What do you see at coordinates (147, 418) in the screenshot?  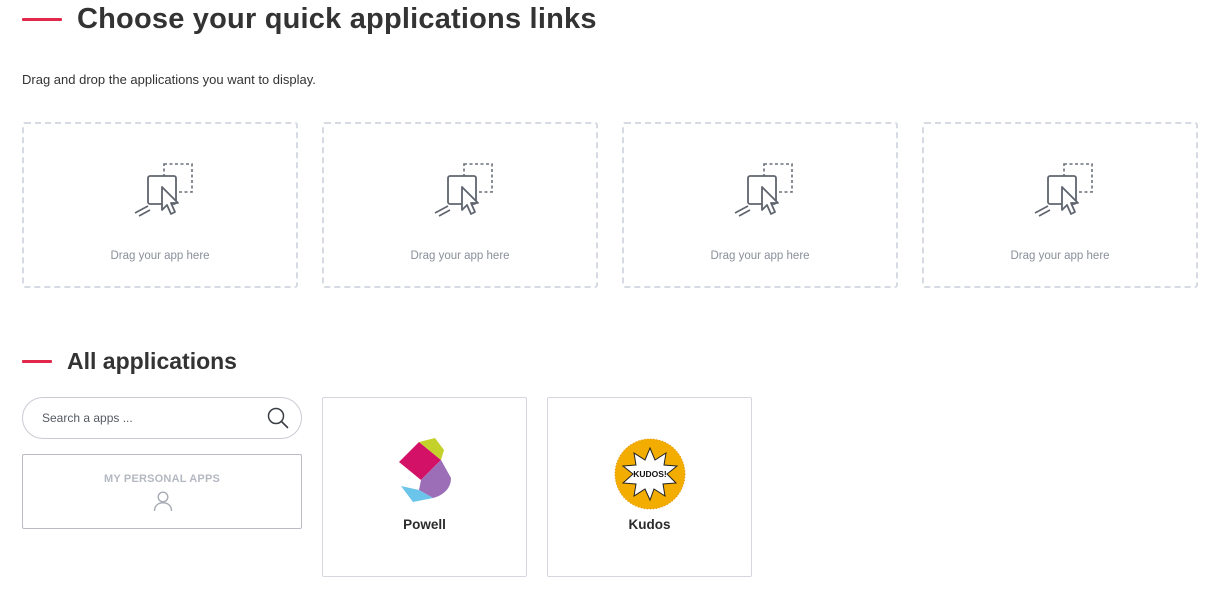 I see `app-search-input` at bounding box center [147, 418].